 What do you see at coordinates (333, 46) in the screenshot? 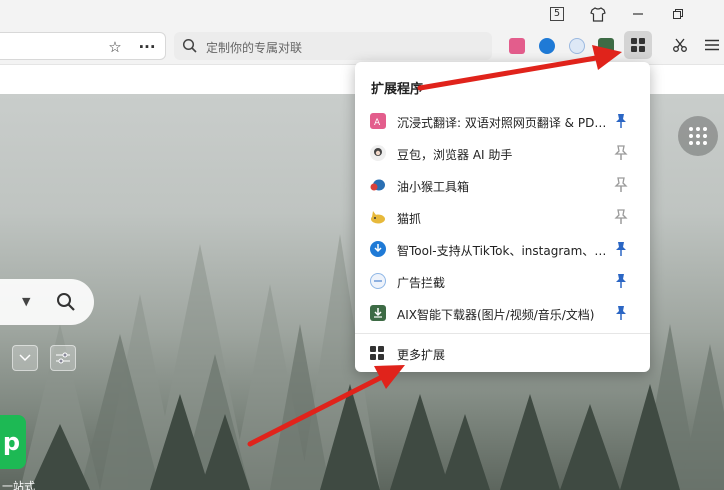
I see `search-input: 定制你的专属对联` at bounding box center [333, 46].